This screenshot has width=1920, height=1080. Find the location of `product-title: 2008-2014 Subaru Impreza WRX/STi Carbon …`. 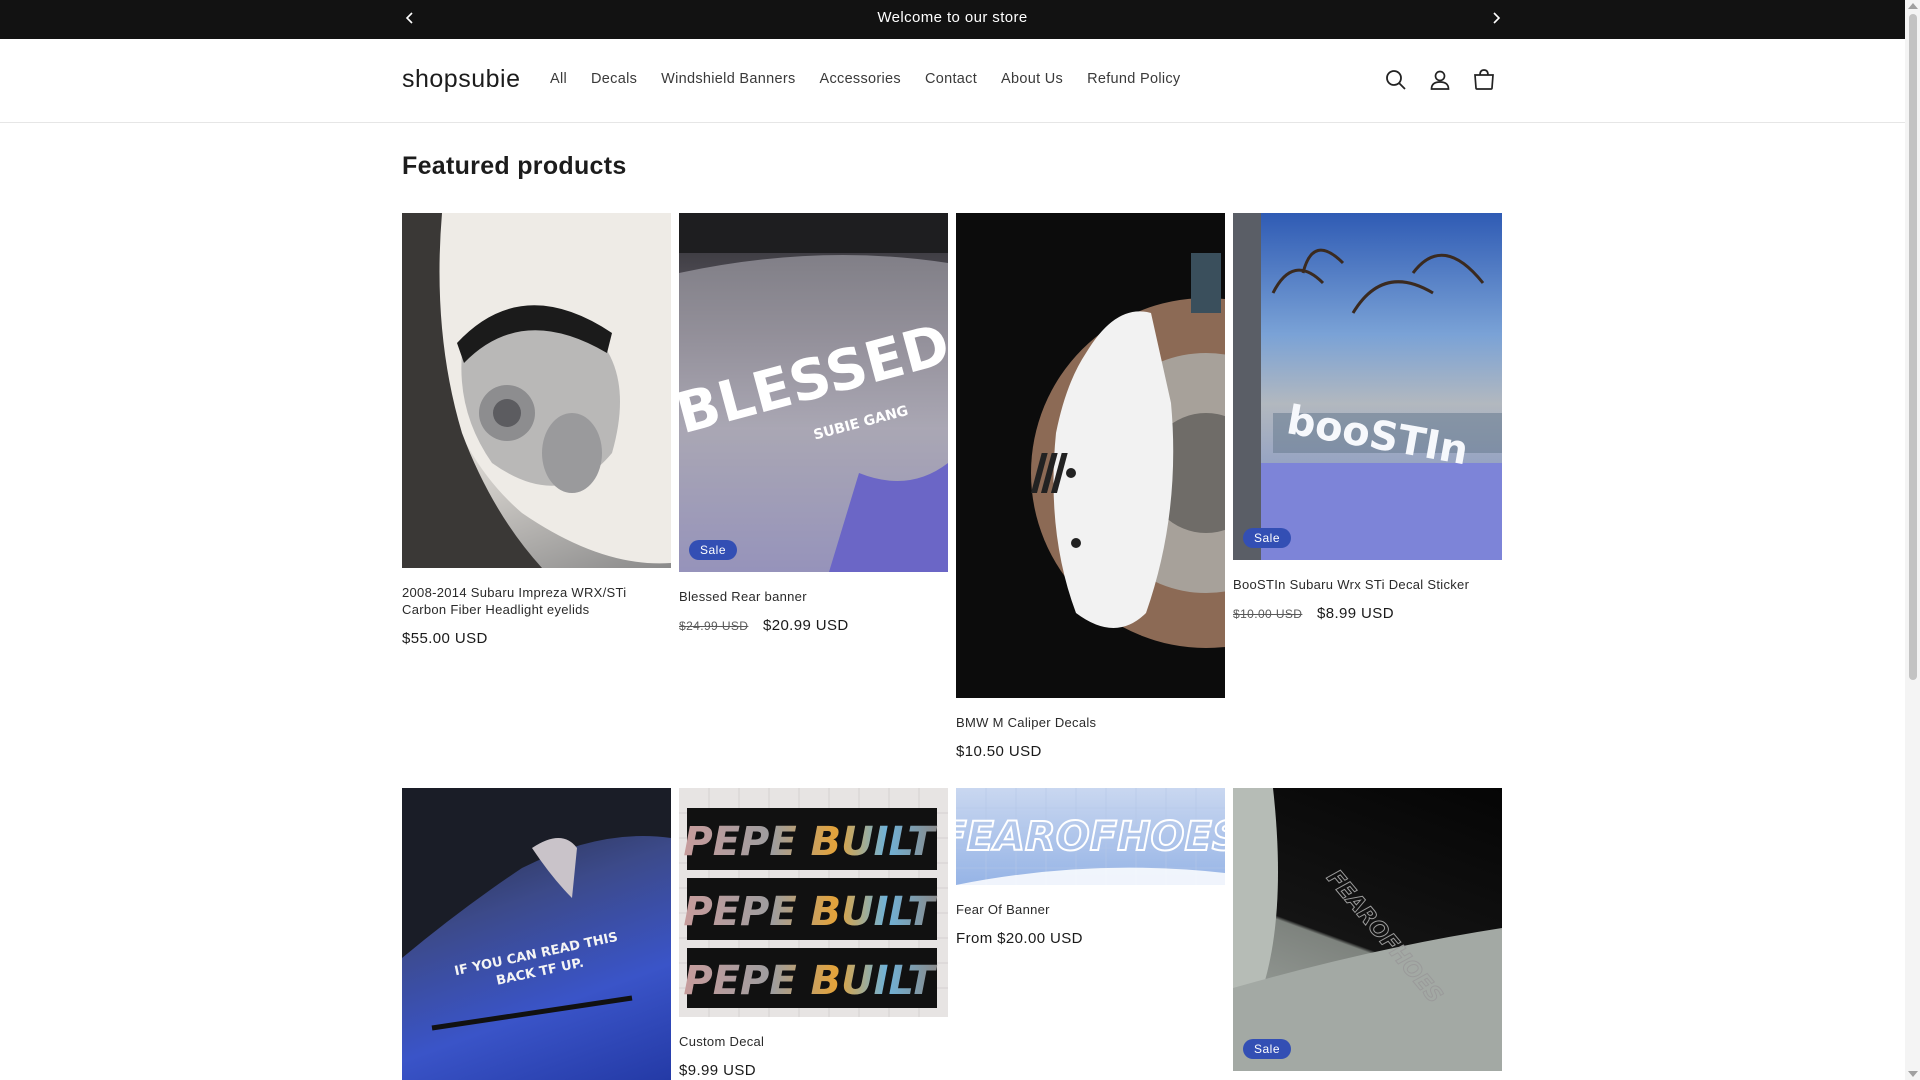

product-title: 2008-2014 Subaru Impreza WRX/STi Carbon … is located at coordinates (536, 601).